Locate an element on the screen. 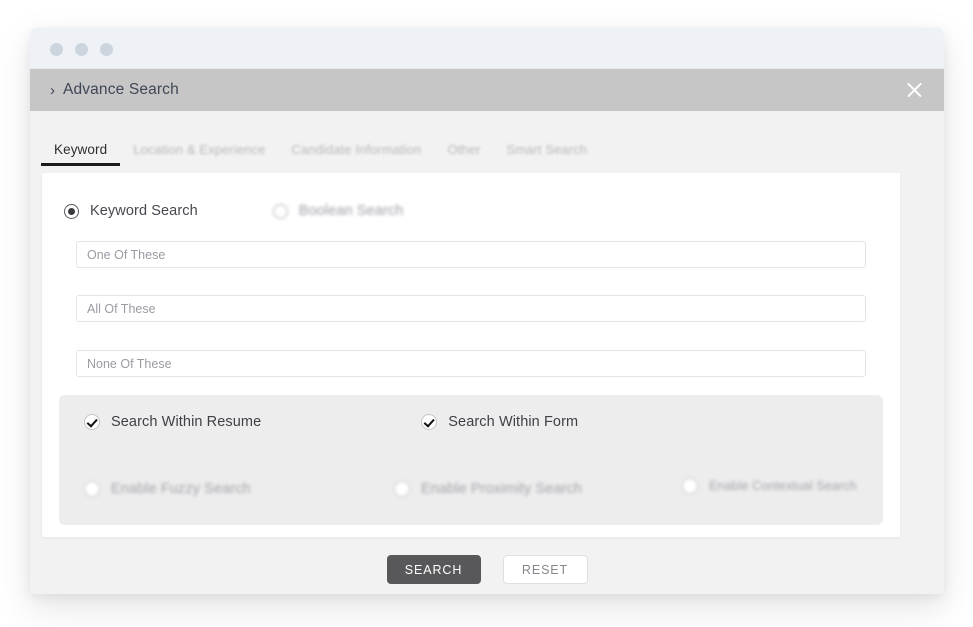 Image resolution: width=973 pixels, height=627 pixels. radio-enable-fuzzy-search-label: Enable Fuzzy Search is located at coordinates (181, 489).